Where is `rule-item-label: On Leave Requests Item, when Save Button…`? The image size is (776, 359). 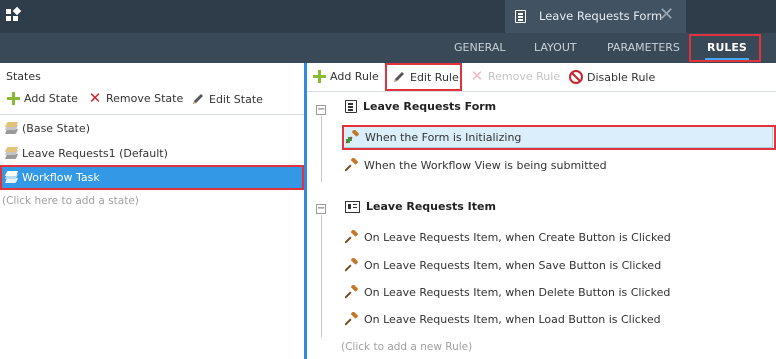
rule-item-label: On Leave Requests Item, when Save Button… is located at coordinates (513, 265).